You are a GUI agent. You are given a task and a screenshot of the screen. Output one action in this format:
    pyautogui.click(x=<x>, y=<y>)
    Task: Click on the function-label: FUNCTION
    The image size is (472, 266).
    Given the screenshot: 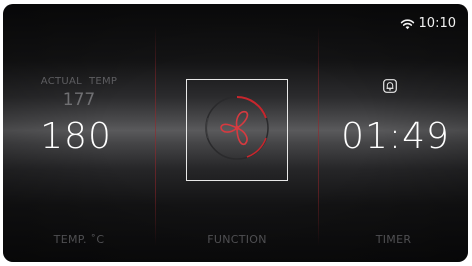 What is the action you would take?
    pyautogui.click(x=237, y=239)
    